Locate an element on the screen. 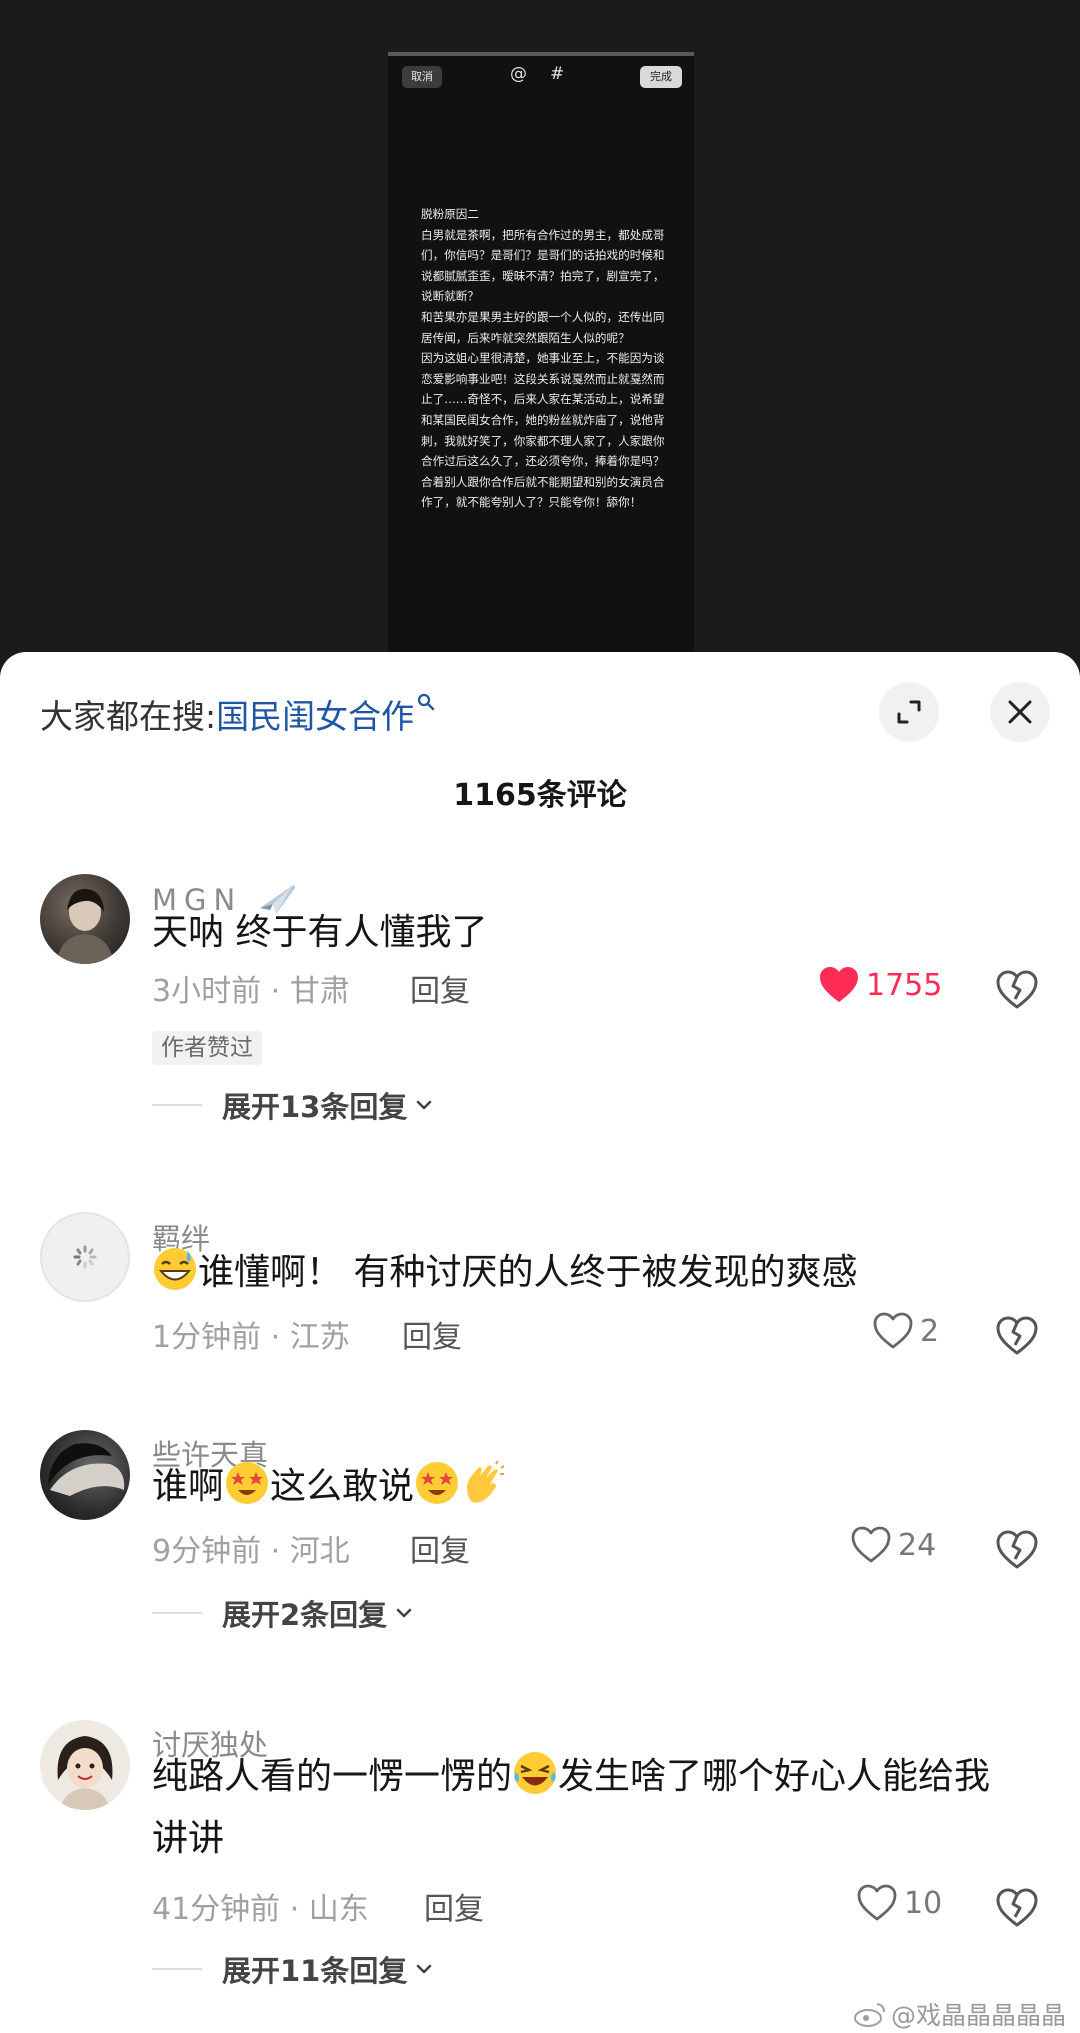 The width and height of the screenshot is (1080, 2033). close-icon is located at coordinates (1020, 712).